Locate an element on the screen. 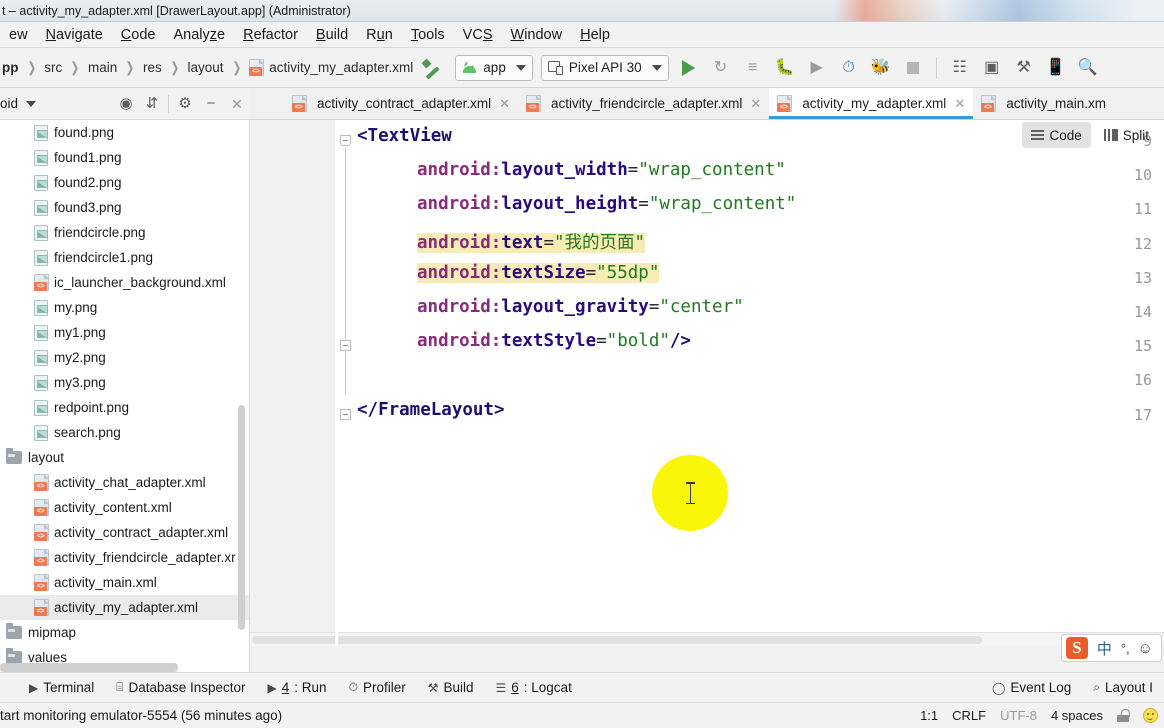  tab-code: Code is located at coordinates (1056, 135).